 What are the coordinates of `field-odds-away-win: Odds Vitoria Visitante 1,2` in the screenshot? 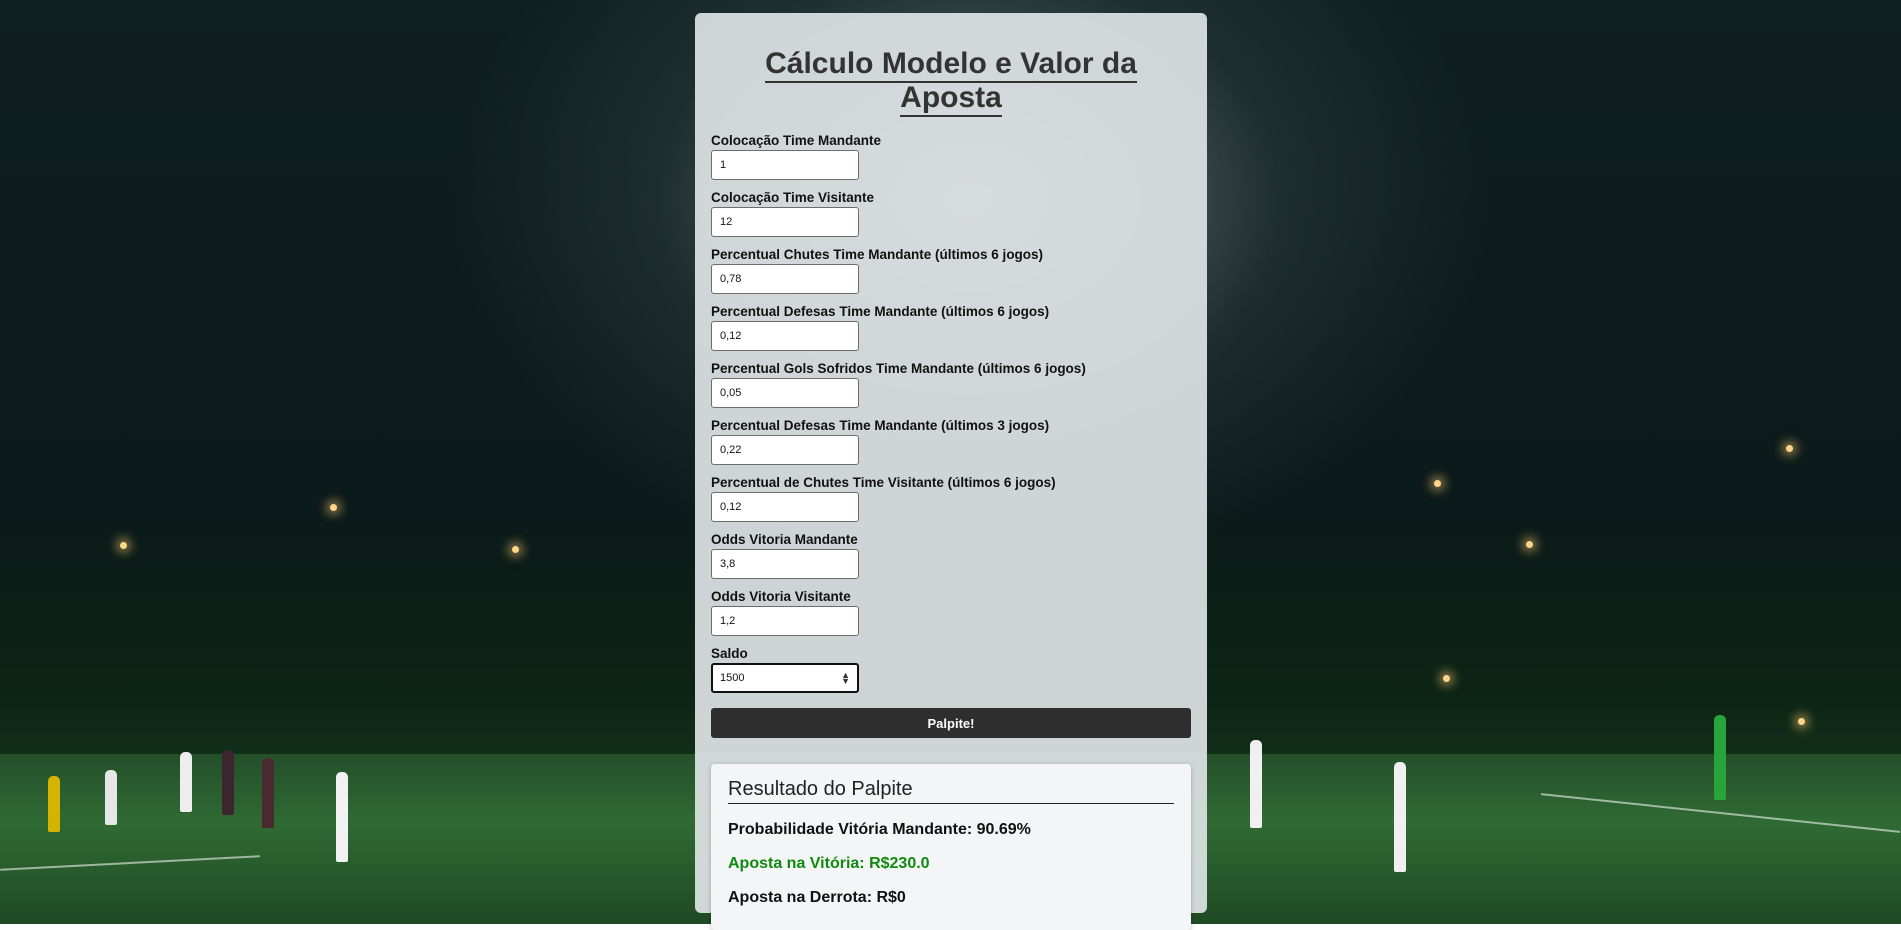 It's located at (951, 617).